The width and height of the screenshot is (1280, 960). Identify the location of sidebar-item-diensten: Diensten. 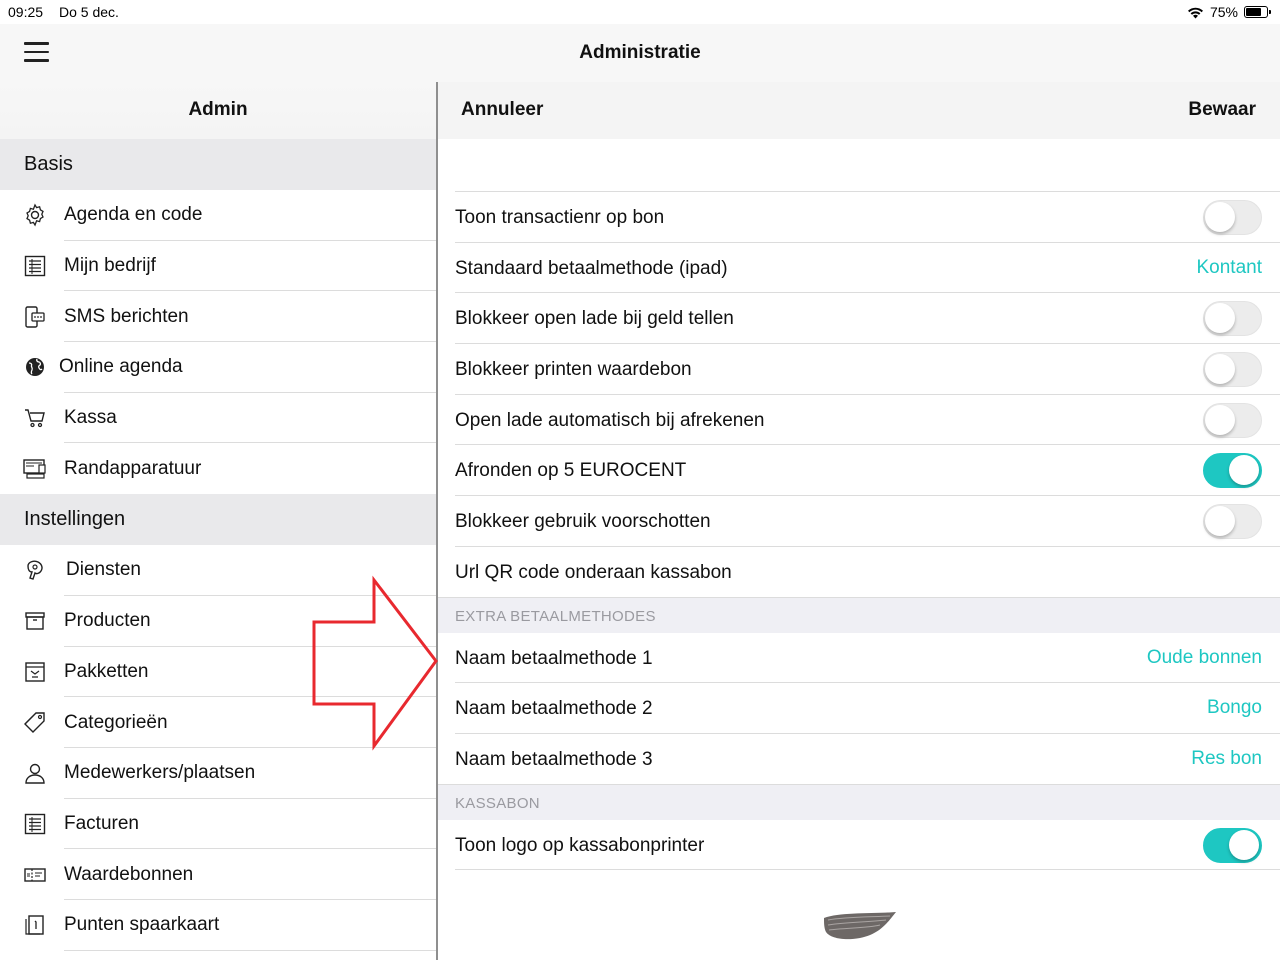
(218, 570).